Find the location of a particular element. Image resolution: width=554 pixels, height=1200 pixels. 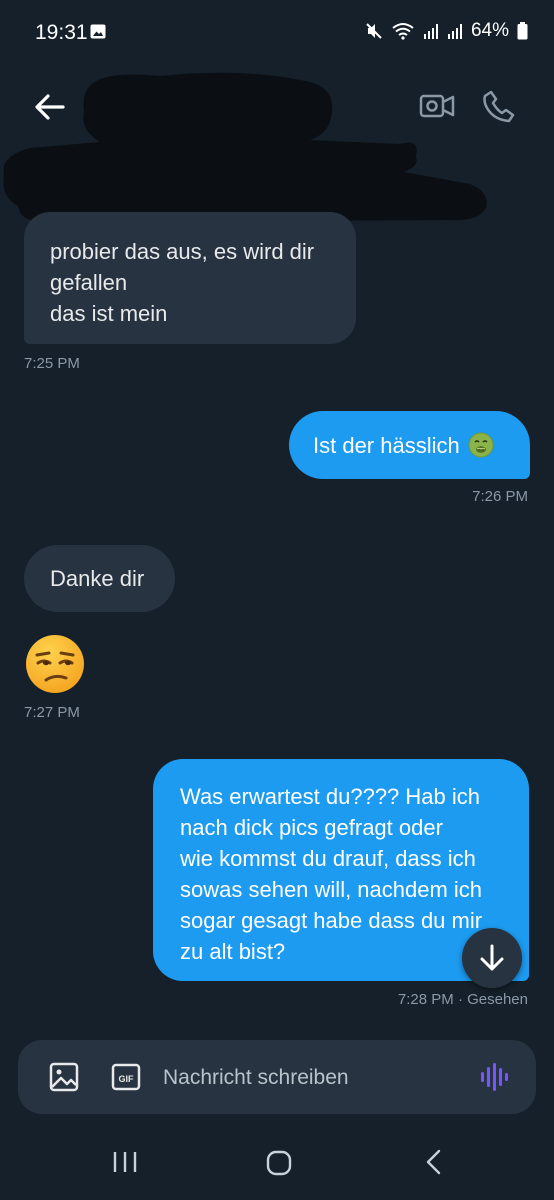

gif-button: GIF is located at coordinates (126, 1077).